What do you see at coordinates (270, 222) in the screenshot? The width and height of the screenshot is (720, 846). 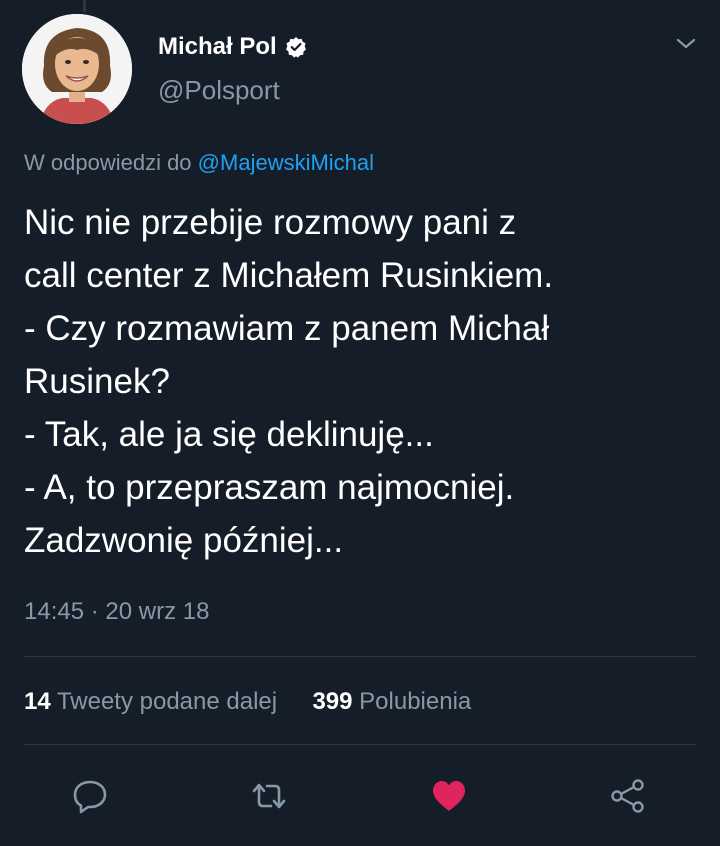 I see `tweet-text-line: Nic nie przebije rozmowy pani z` at bounding box center [270, 222].